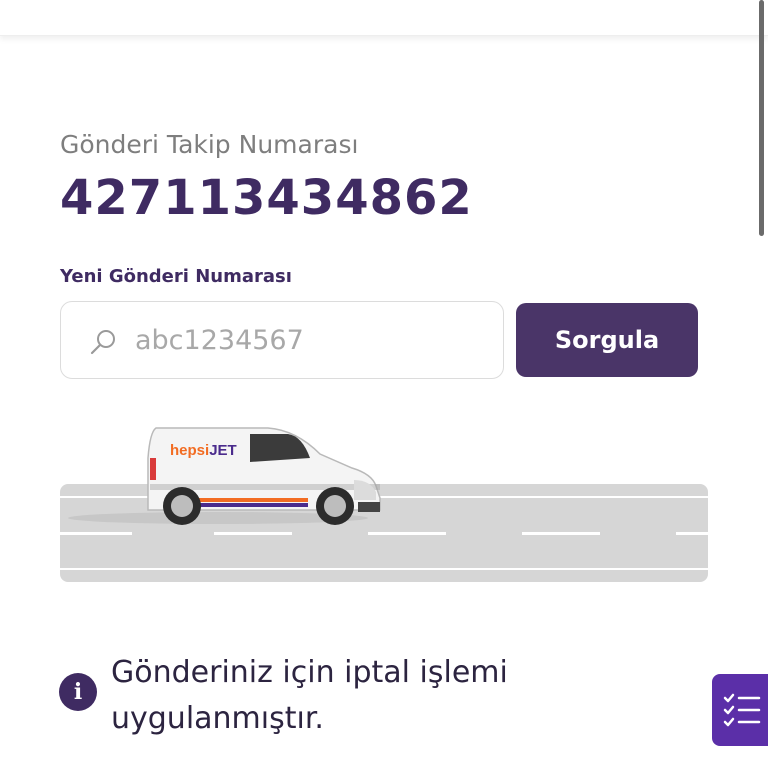 The height and width of the screenshot is (768, 768). What do you see at coordinates (761, 118) in the screenshot?
I see `scrollbar` at bounding box center [761, 118].